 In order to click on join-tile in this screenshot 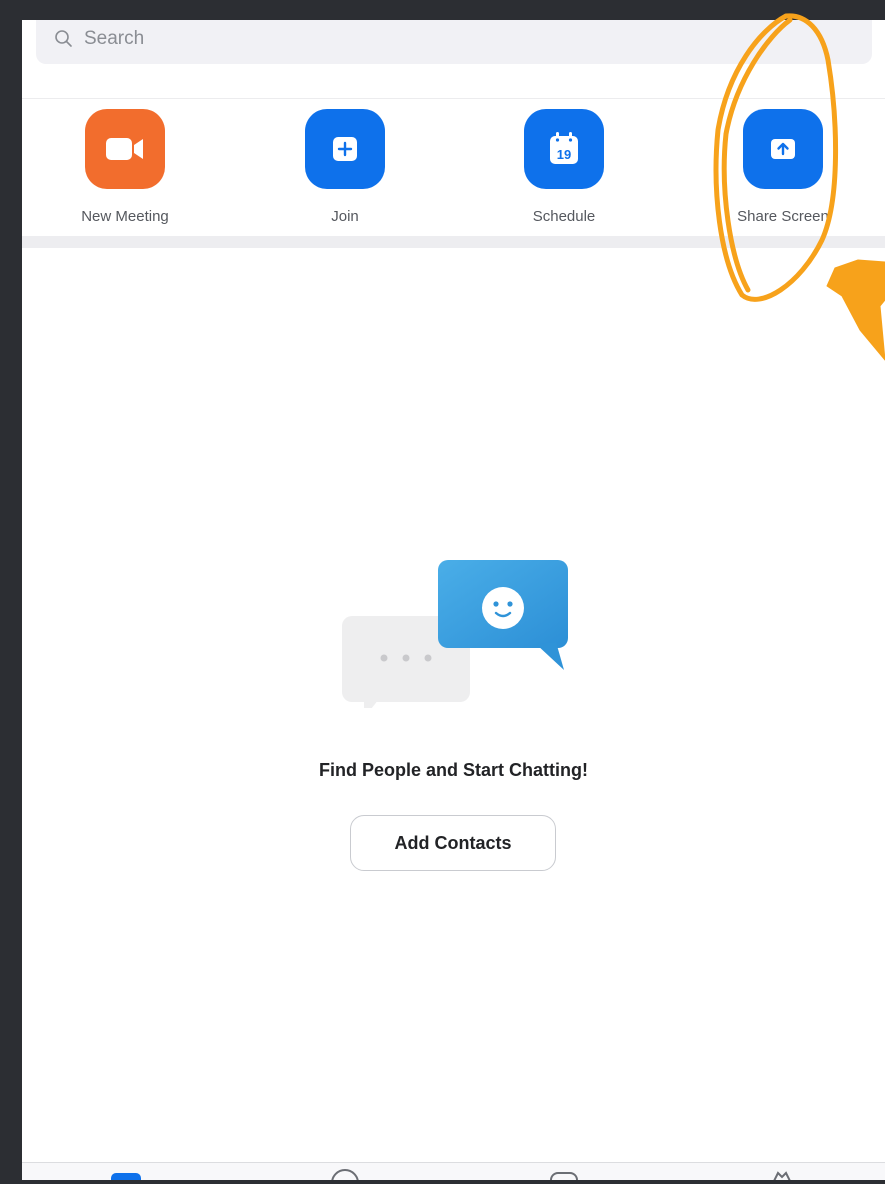, I will do `click(345, 149)`.